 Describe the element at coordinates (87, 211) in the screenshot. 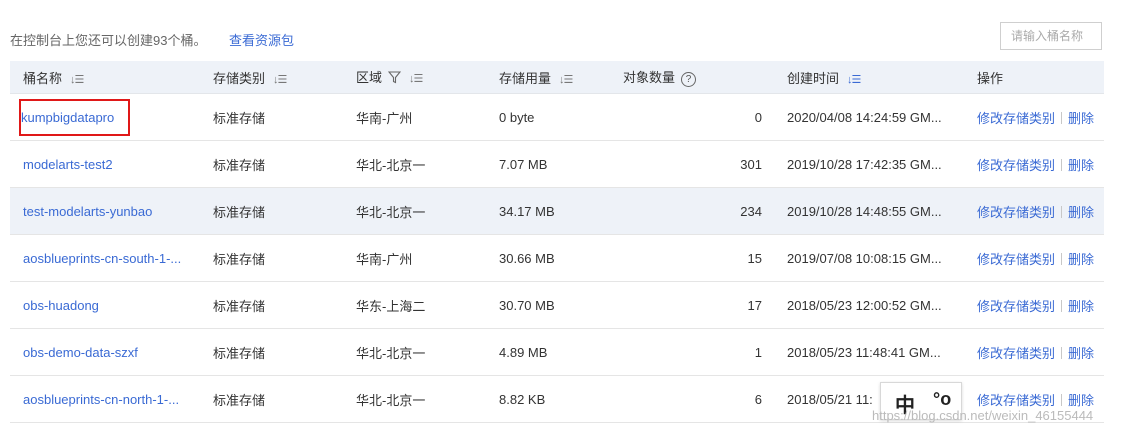

I see `bucket-name-link: test-modelarts-yunbao` at that location.